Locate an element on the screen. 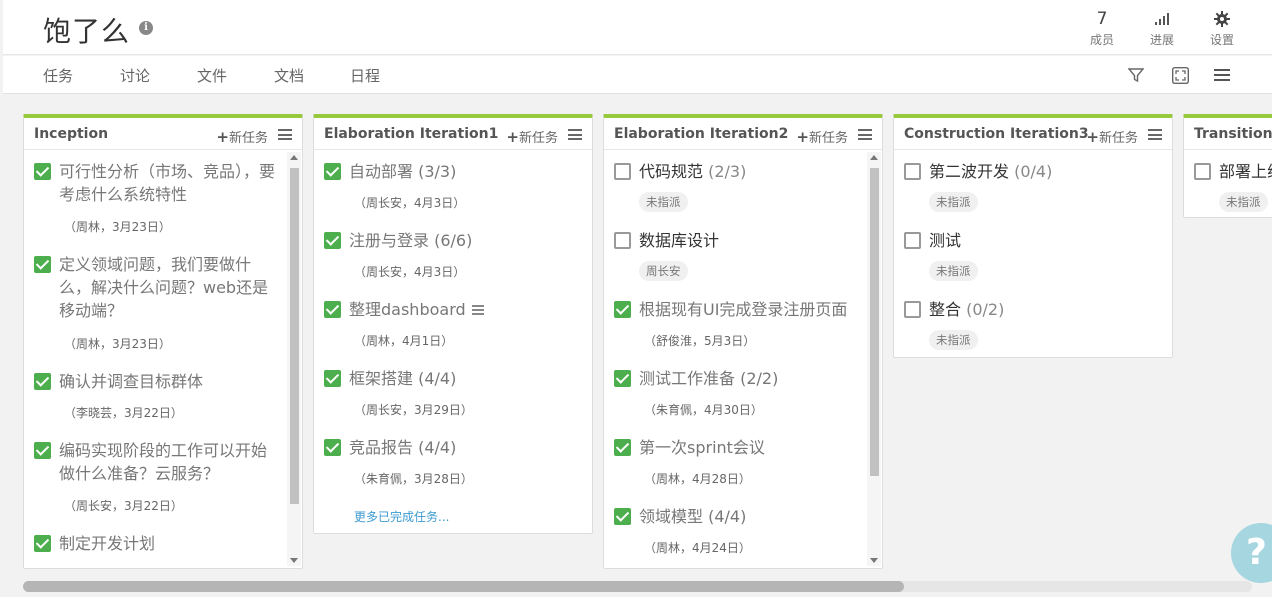 Image resolution: width=1272 pixels, height=597 pixels. task-name: 代码规范 is located at coordinates (671, 171).